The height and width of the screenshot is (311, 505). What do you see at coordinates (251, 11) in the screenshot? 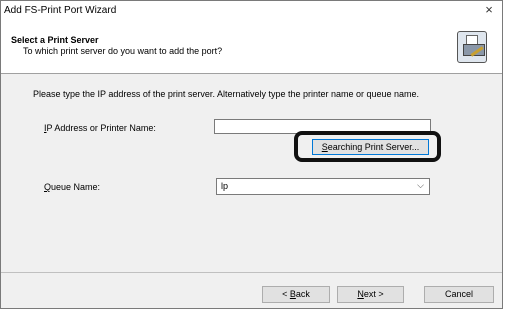
I see `title-bar: Add FS-Print Port Wizard ×` at bounding box center [251, 11].